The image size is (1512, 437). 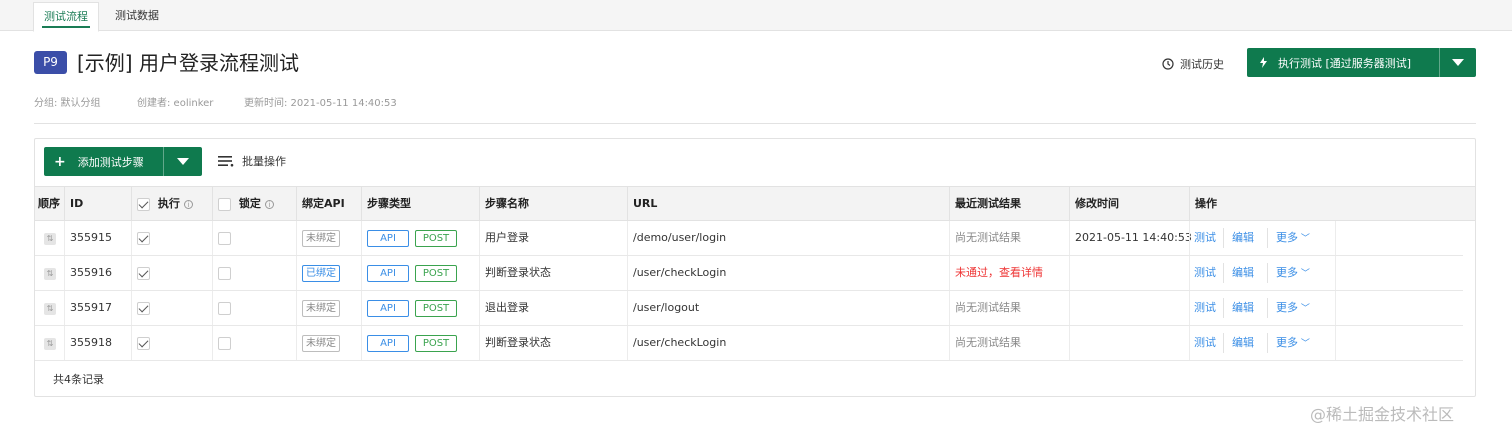 I want to click on step-id: 355916, so click(x=97, y=273).